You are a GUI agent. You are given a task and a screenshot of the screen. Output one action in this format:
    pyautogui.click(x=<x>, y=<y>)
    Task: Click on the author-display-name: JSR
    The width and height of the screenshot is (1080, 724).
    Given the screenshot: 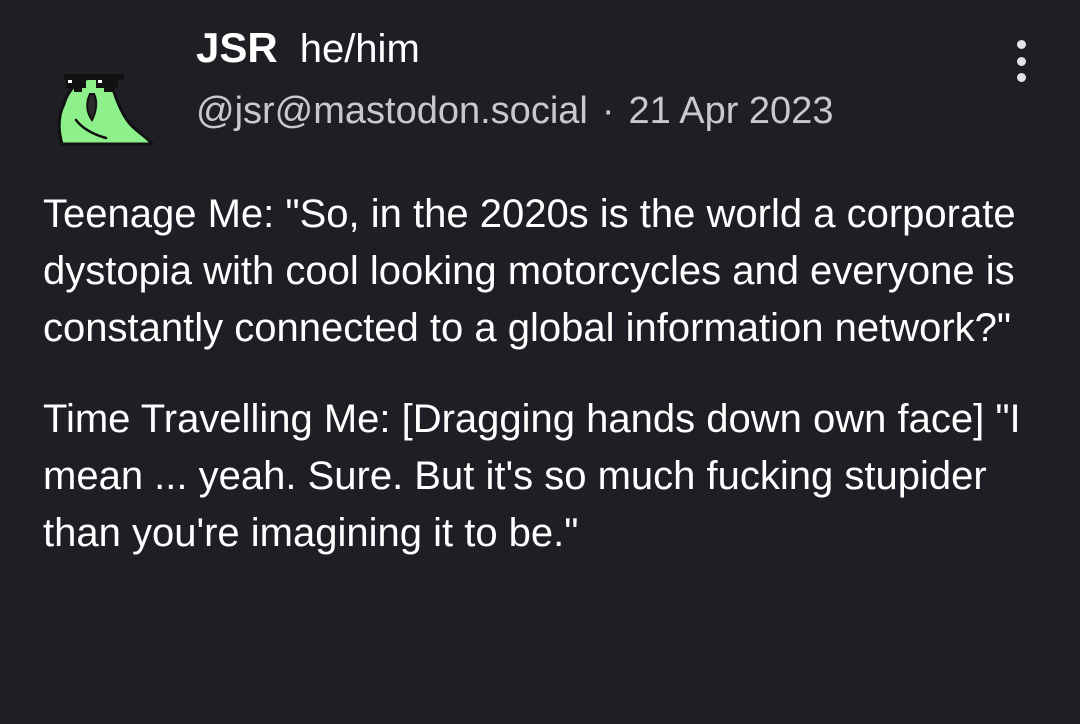 What is the action you would take?
    pyautogui.click(x=237, y=48)
    